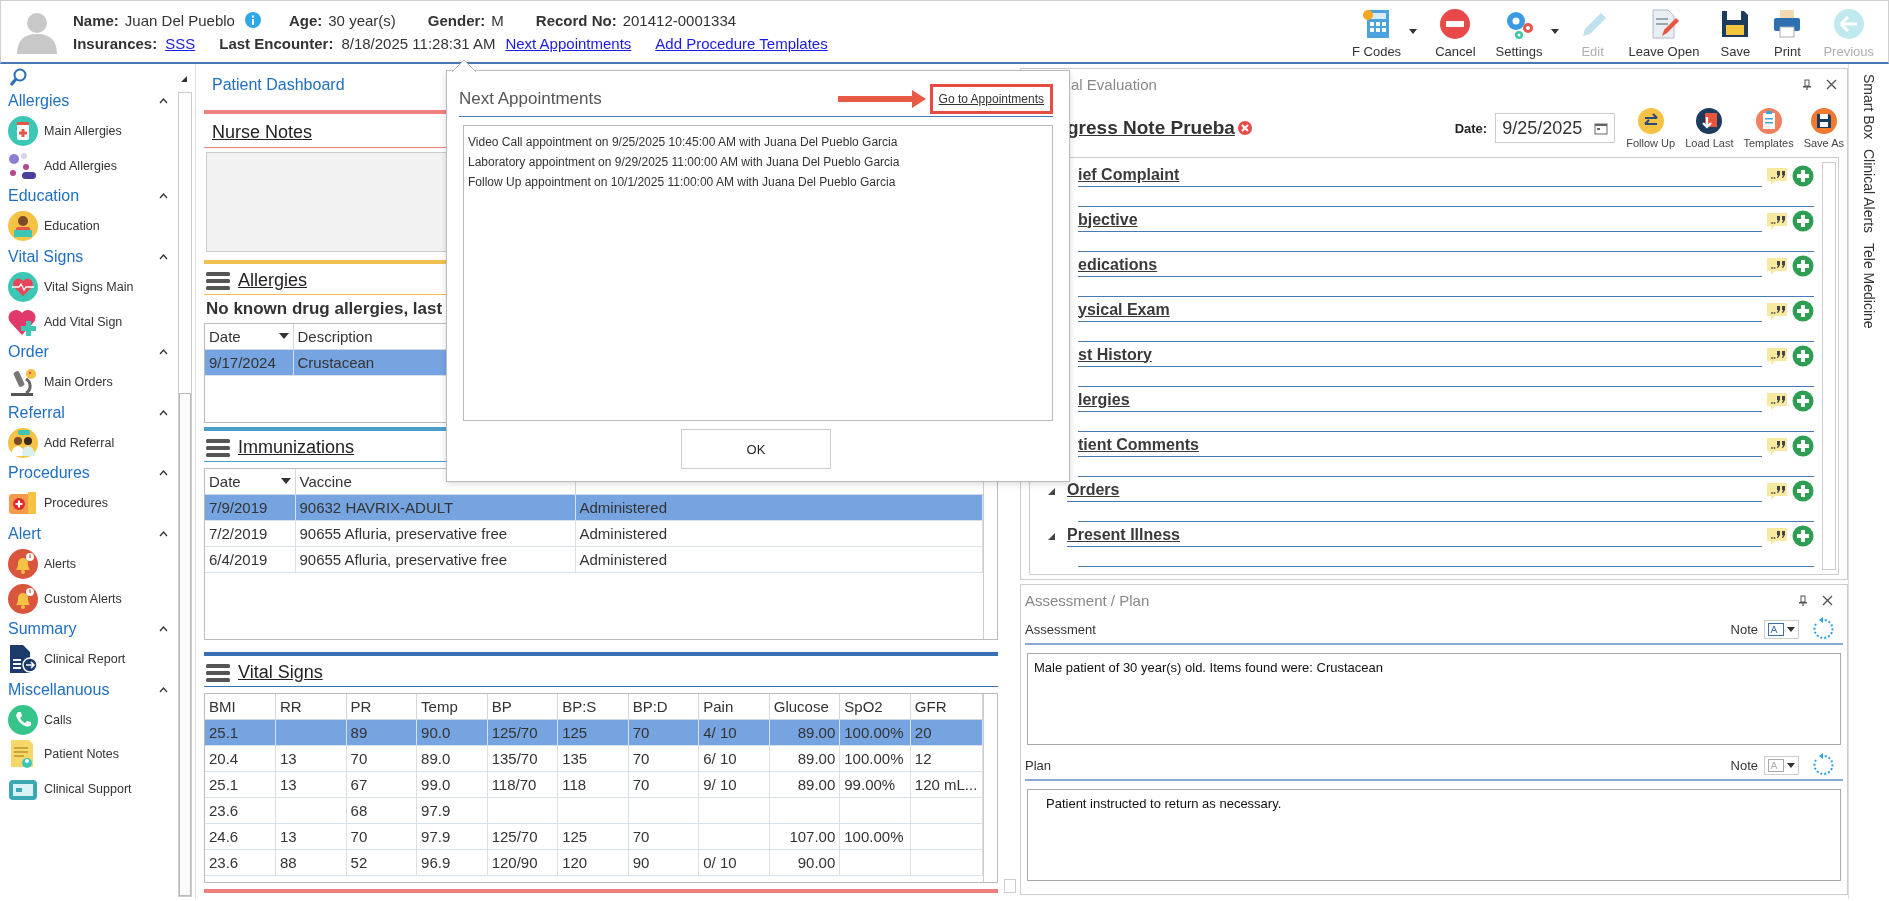 The width and height of the screenshot is (1889, 901). I want to click on format-dropdown, so click(1781, 629).